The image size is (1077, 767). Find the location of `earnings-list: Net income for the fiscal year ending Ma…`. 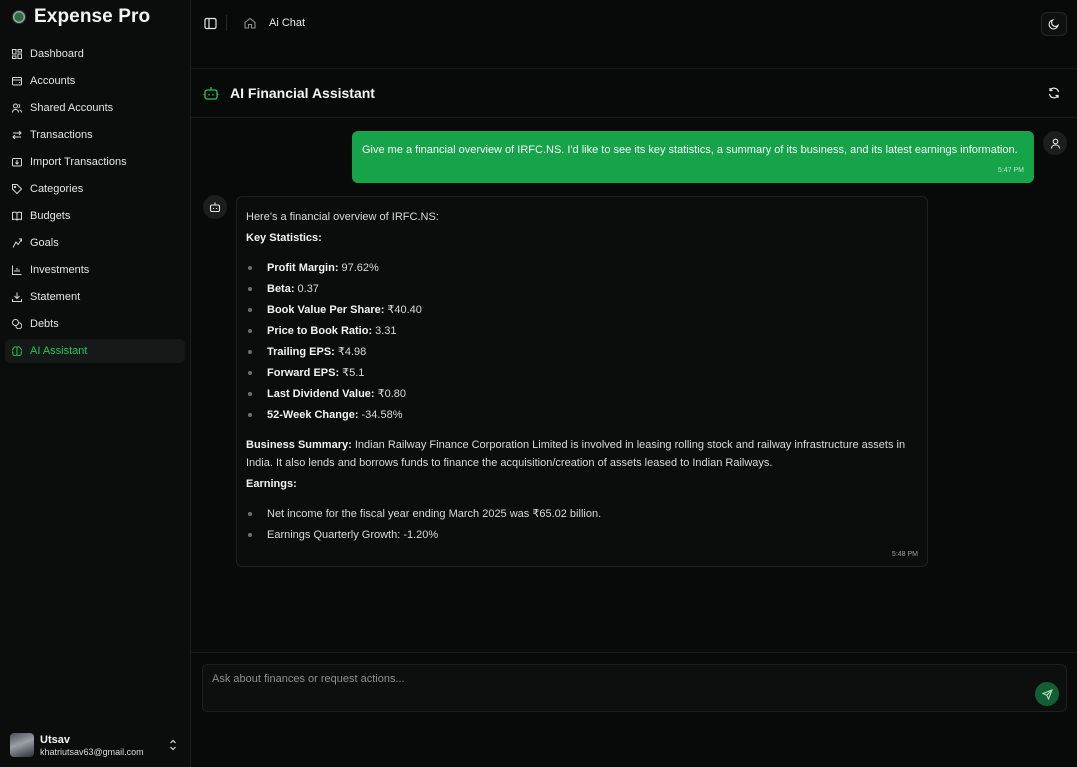

earnings-list: Net income for the fiscal year ending Ma… is located at coordinates (424, 524).